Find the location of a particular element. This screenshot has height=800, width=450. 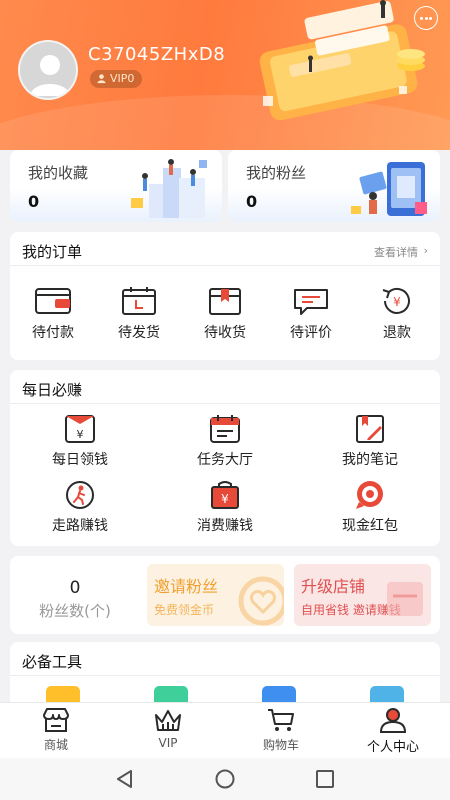

invite-fans-subtitle: 免费领金币 is located at coordinates (184, 610).